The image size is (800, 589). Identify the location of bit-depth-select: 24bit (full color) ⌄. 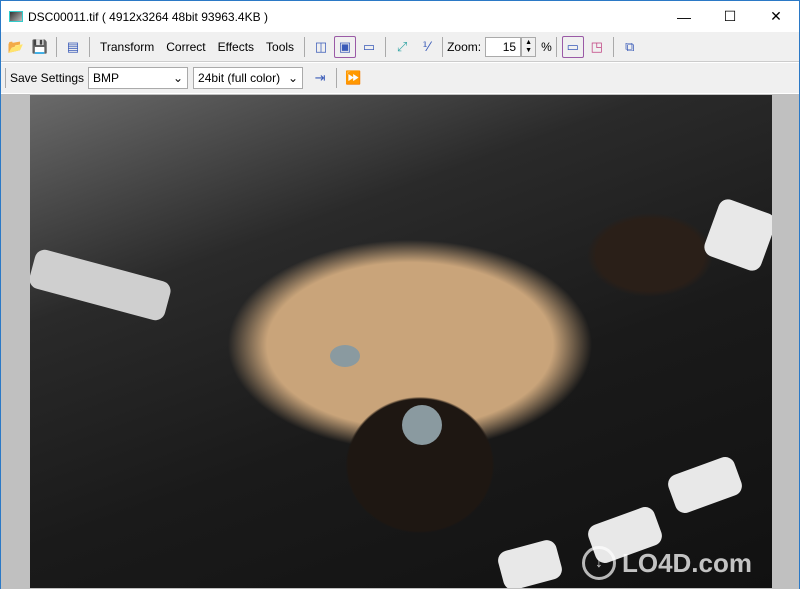
(248, 78).